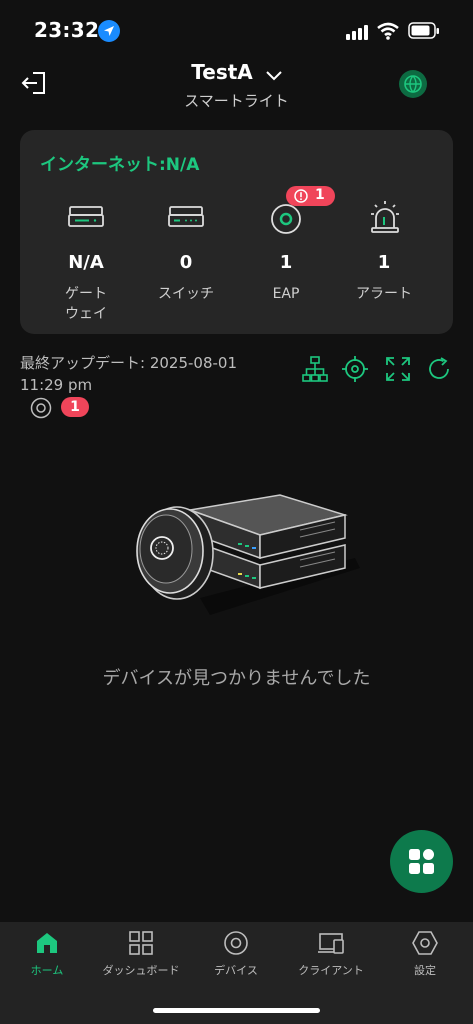  What do you see at coordinates (236, 1010) in the screenshot?
I see `home-indicator` at bounding box center [236, 1010].